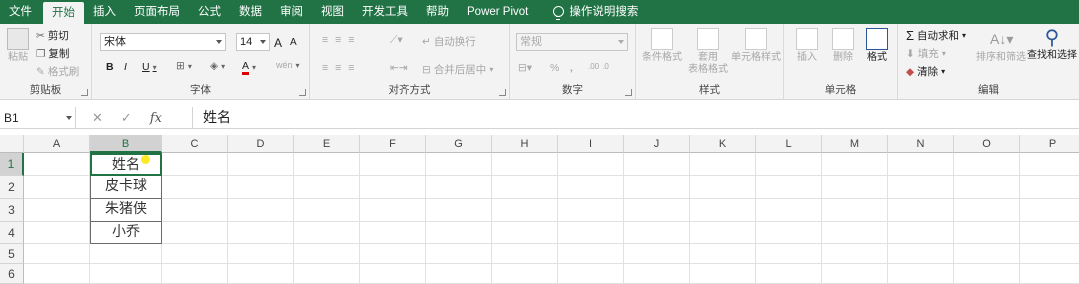 The image size is (1079, 284). I want to click on comma-button: ,, so click(571, 68).